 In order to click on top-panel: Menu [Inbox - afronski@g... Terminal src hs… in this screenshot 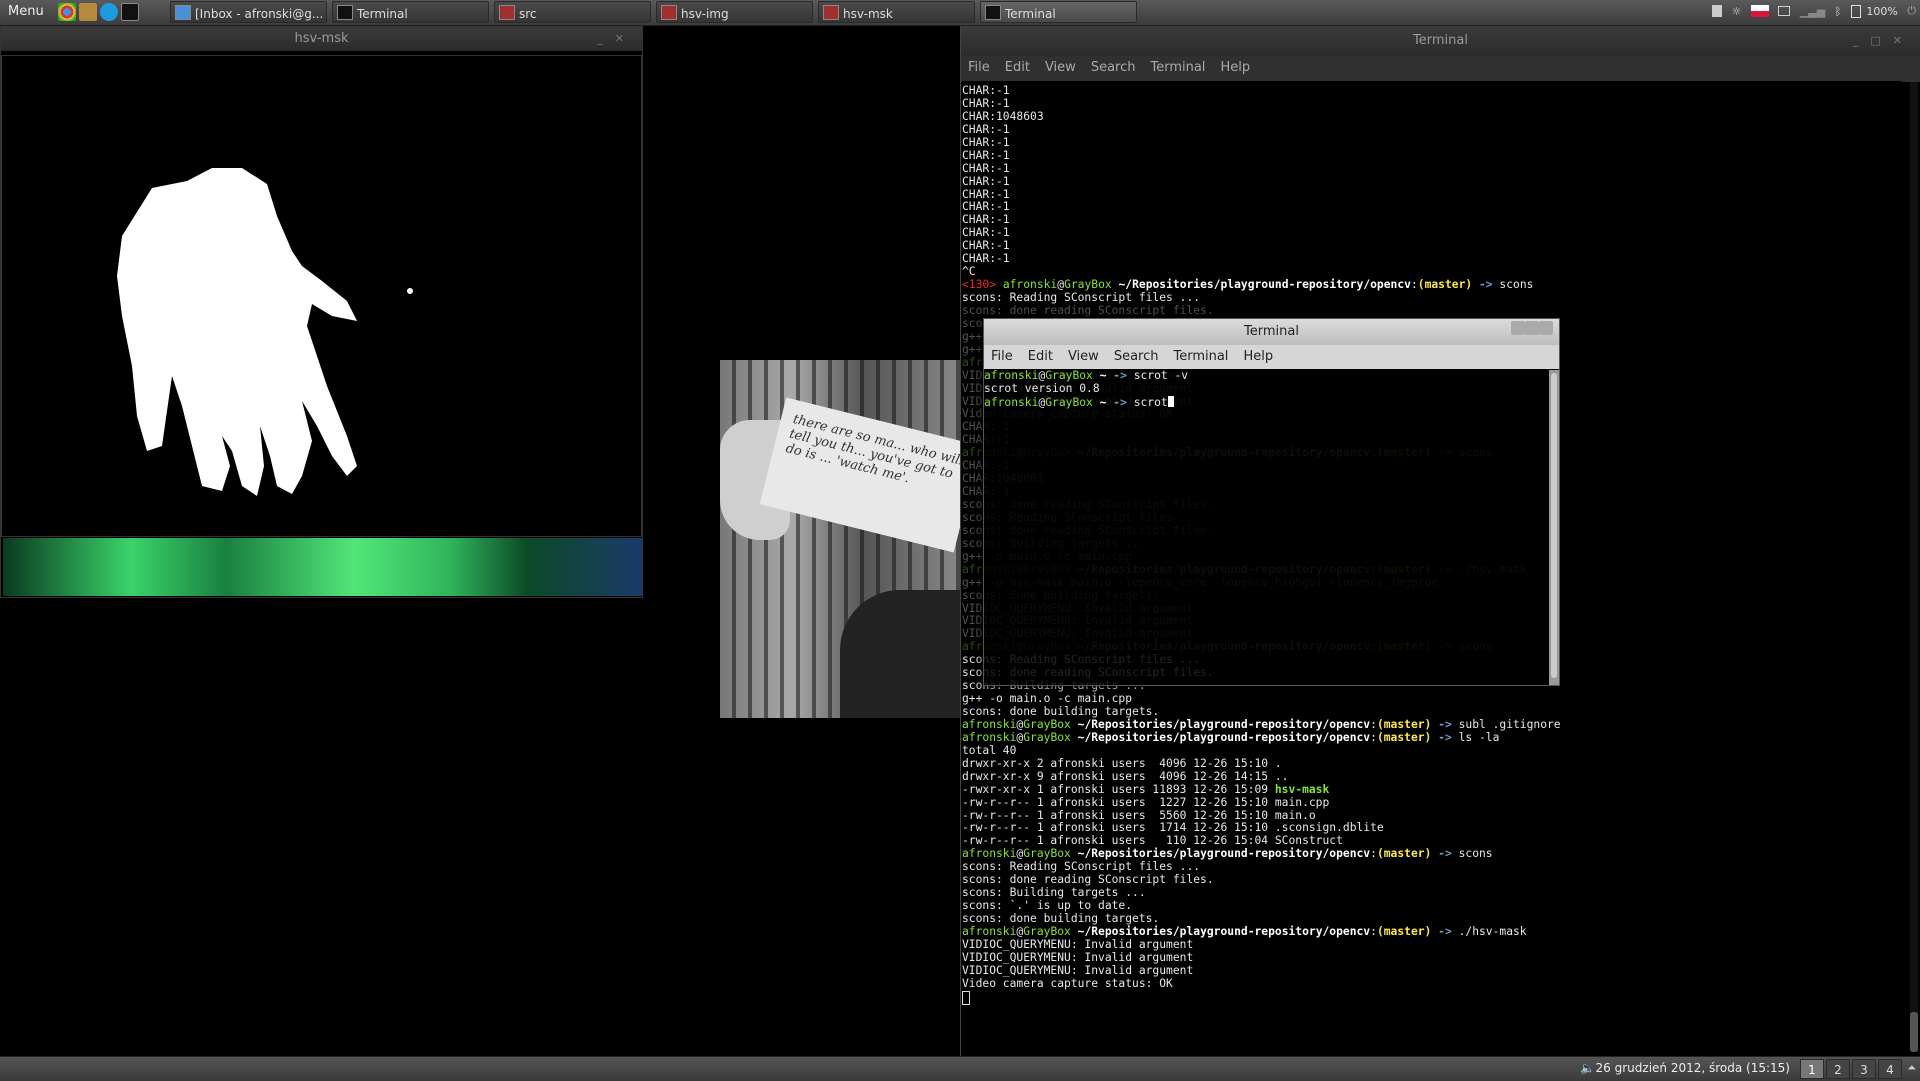, I will do `click(960, 13)`.